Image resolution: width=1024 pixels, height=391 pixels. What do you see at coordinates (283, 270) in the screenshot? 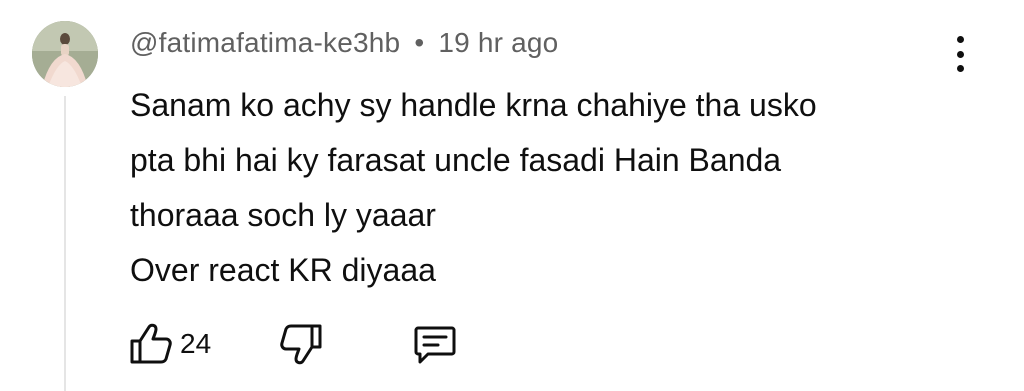
I see `comment-line: Over react KR diyaaa` at bounding box center [283, 270].